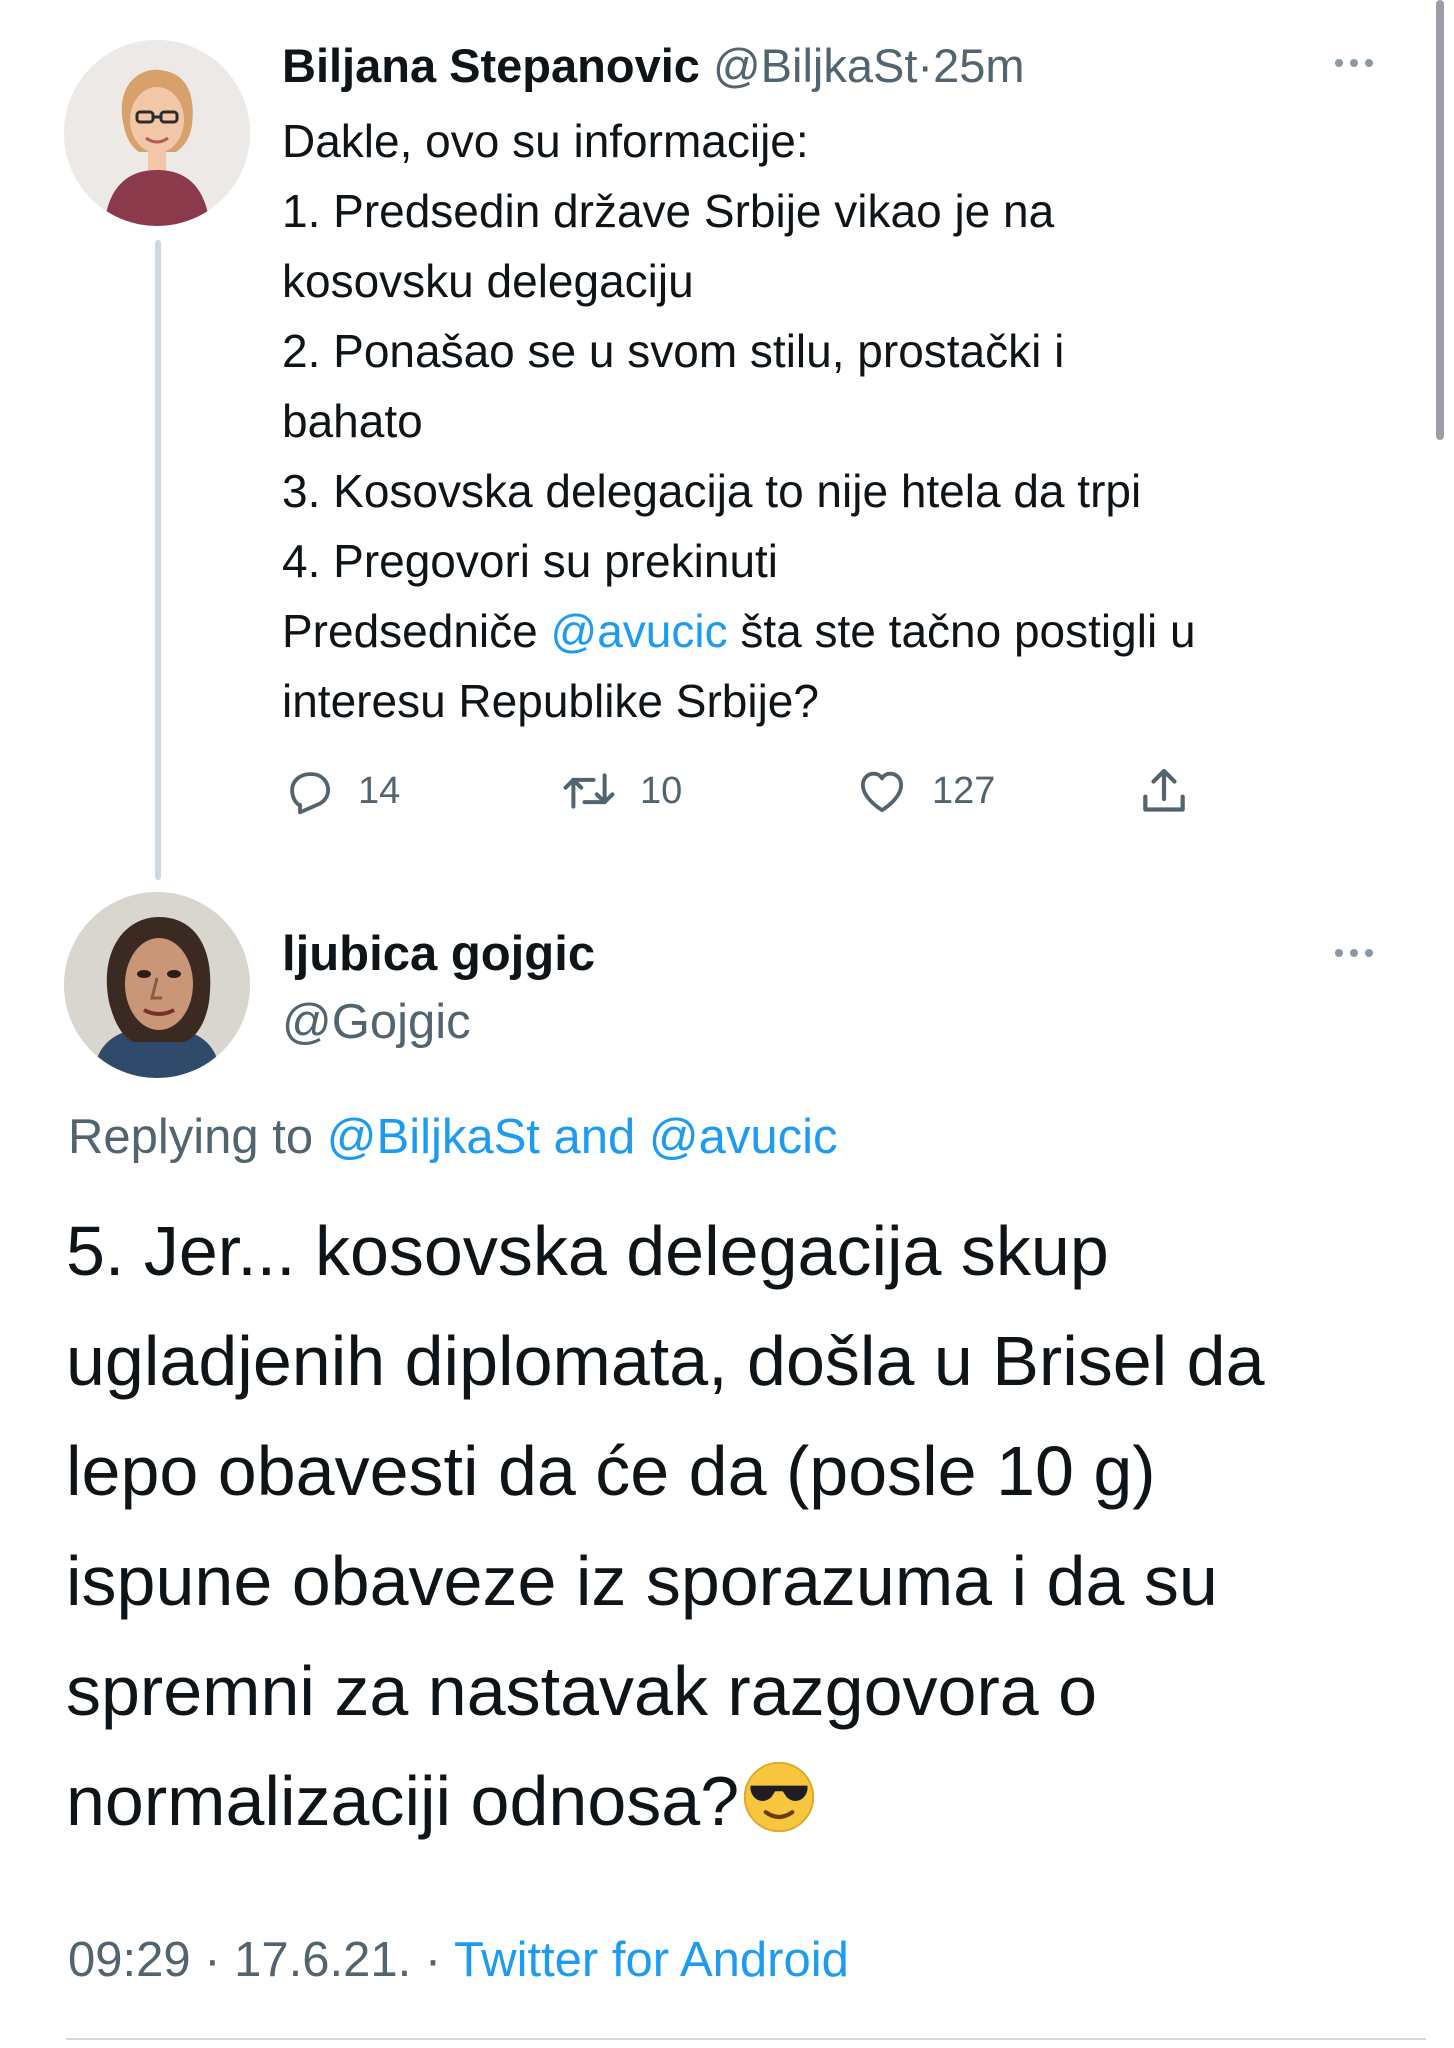 This screenshot has height=2048, width=1454. What do you see at coordinates (545, 141) in the screenshot?
I see `tweet-text-line: Dakle, ovo su informacije:` at bounding box center [545, 141].